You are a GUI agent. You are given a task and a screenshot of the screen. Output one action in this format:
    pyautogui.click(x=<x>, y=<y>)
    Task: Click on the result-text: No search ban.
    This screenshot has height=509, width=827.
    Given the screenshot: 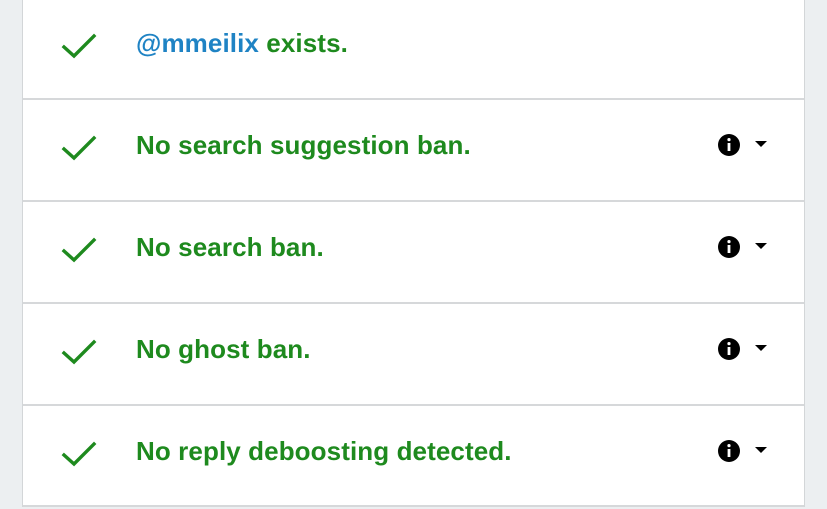 What is the action you would take?
    pyautogui.click(x=230, y=247)
    